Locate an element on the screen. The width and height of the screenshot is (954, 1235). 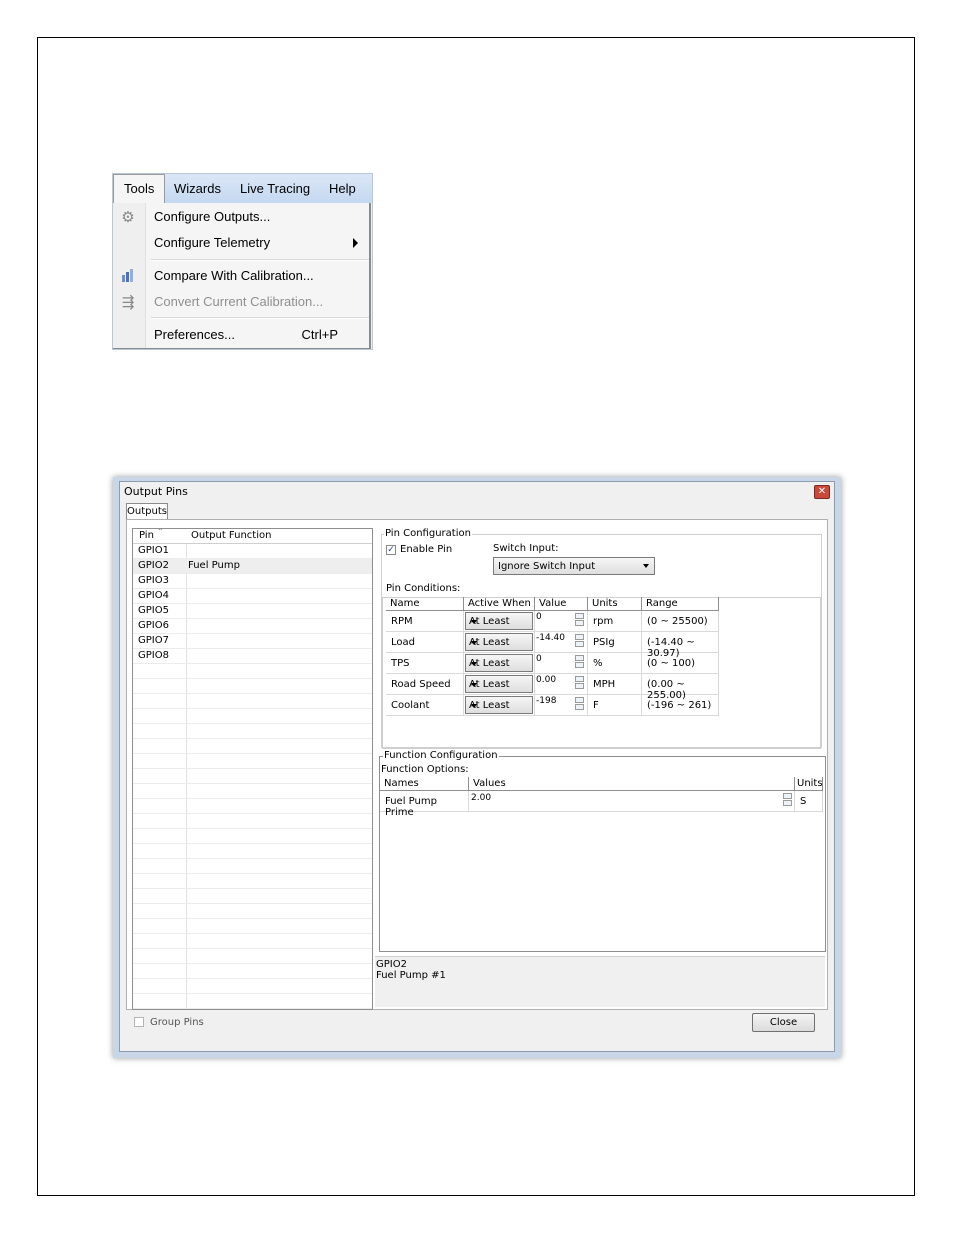
menu-item-configure-telemetry: Configure Telemetry is located at coordinates (240, 243).